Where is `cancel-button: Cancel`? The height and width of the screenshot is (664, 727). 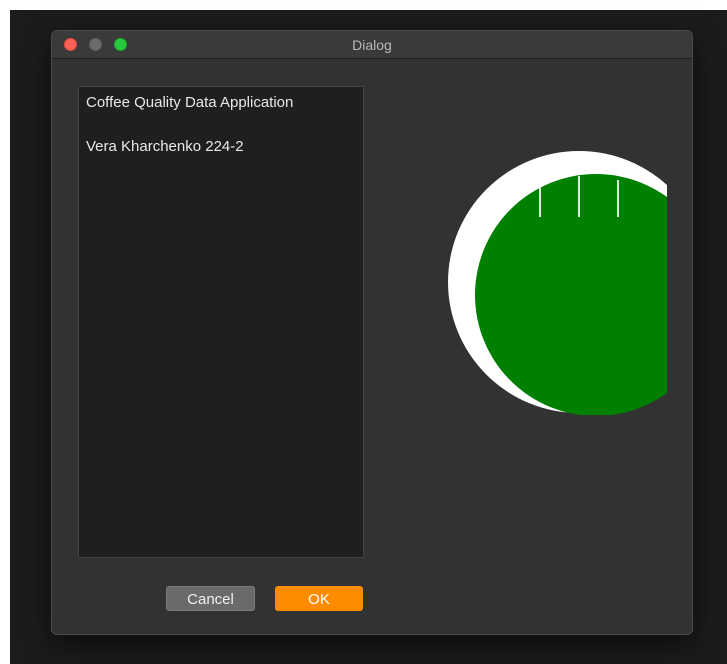 cancel-button: Cancel is located at coordinates (210, 598).